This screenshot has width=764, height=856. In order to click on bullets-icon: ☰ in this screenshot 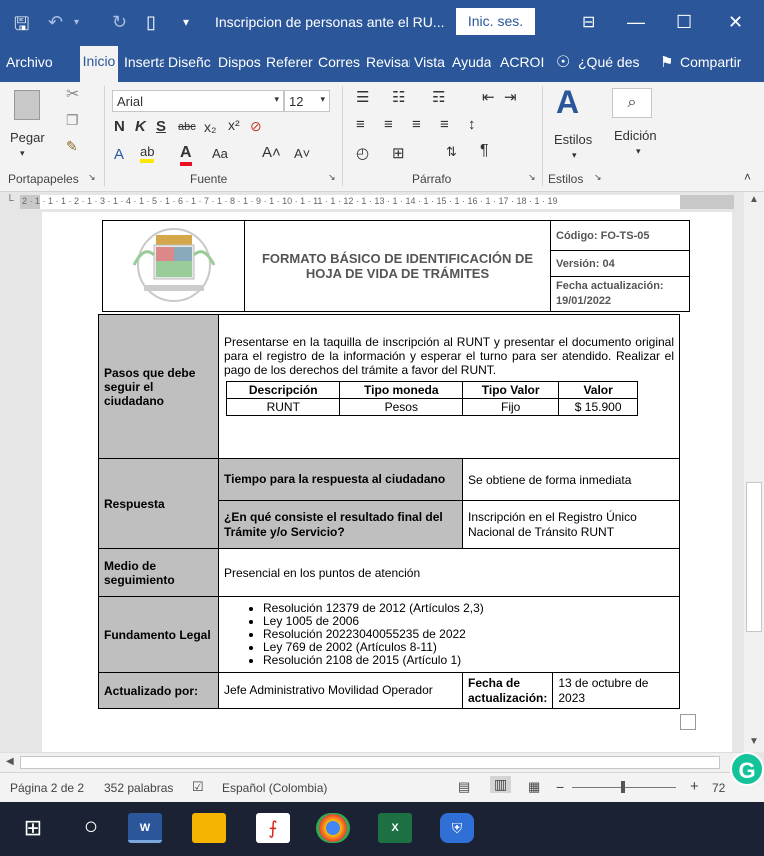, I will do `click(362, 97)`.